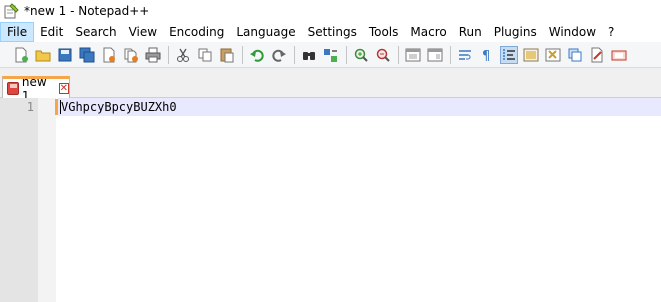 This screenshot has height=302, width=661. Describe the element at coordinates (119, 107) in the screenshot. I see `editor-line: VGhpcyBpcyBUZXh0` at that location.